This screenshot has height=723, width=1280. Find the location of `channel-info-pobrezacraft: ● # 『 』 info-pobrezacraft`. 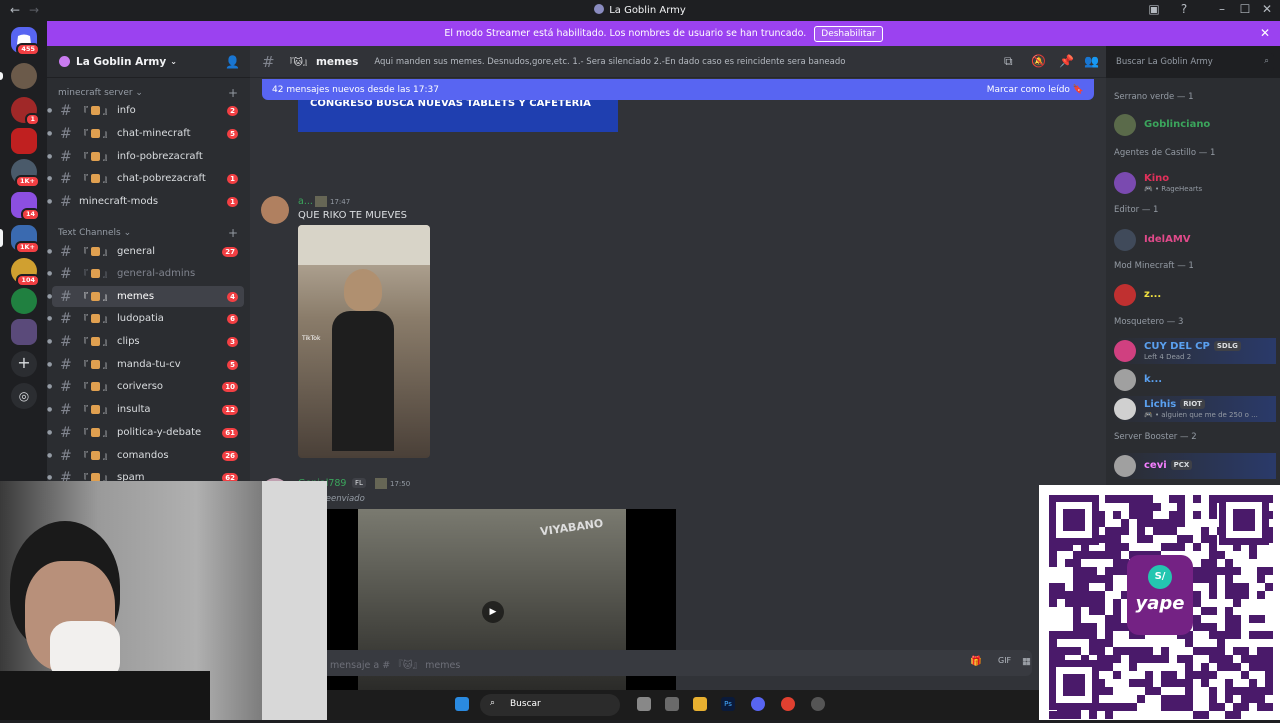

channel-info-pobrezacraft: ● # 『 』 info-pobrezacraft is located at coordinates (145, 156).